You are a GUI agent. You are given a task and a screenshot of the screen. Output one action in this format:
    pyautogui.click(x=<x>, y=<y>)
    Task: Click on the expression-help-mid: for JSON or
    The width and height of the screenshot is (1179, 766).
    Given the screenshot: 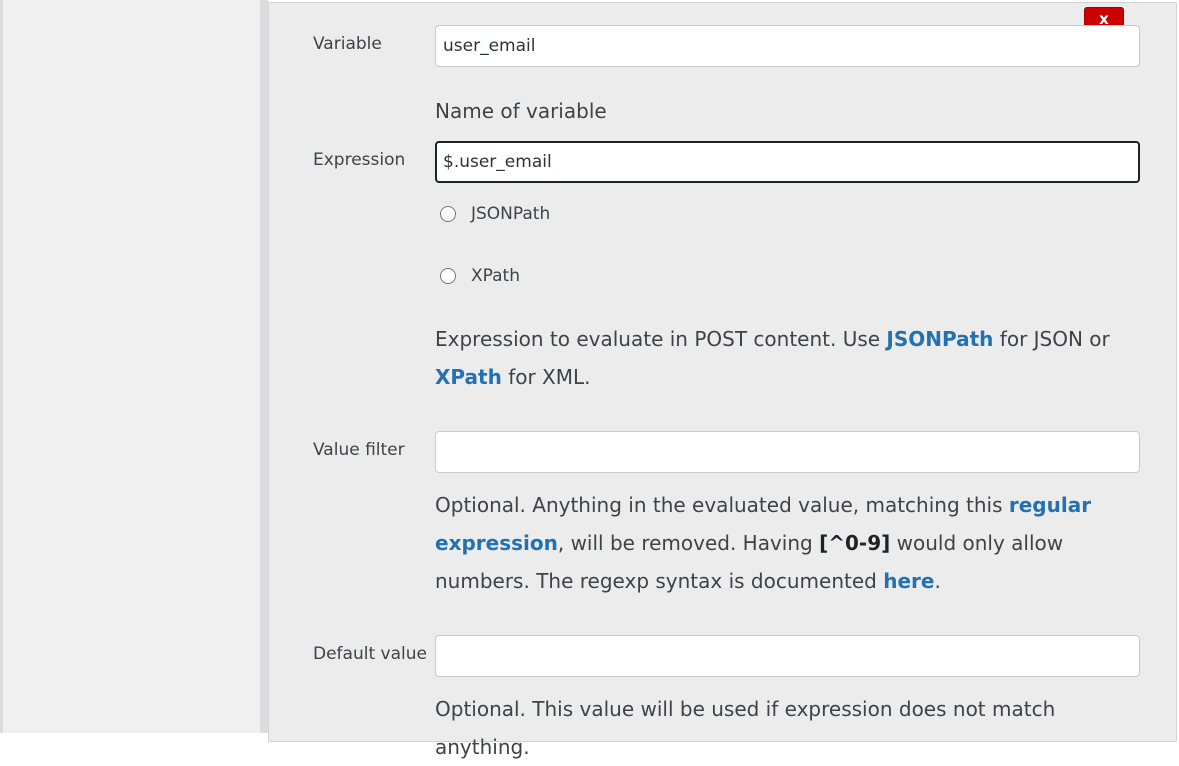 What is the action you would take?
    pyautogui.click(x=1051, y=339)
    